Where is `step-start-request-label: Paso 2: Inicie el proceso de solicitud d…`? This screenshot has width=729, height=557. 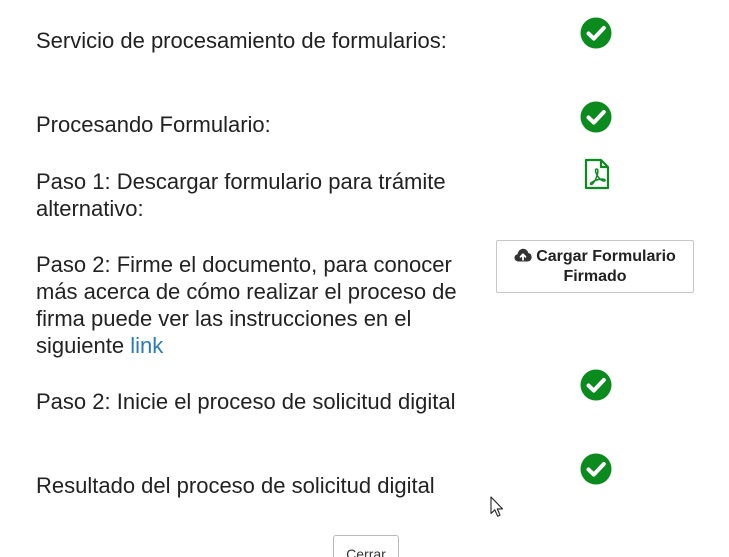 step-start-request-label: Paso 2: Inicie el proceso de solicitud d… is located at coordinates (246, 401).